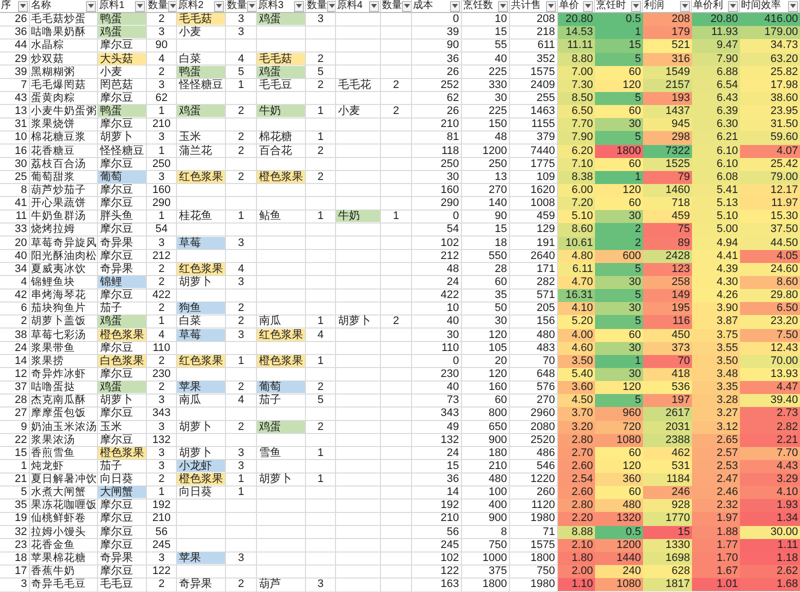 This screenshot has height=592, width=800. What do you see at coordinates (53, 282) in the screenshot?
I see `table-cell-text: 锦鲤鱼块` at bounding box center [53, 282].